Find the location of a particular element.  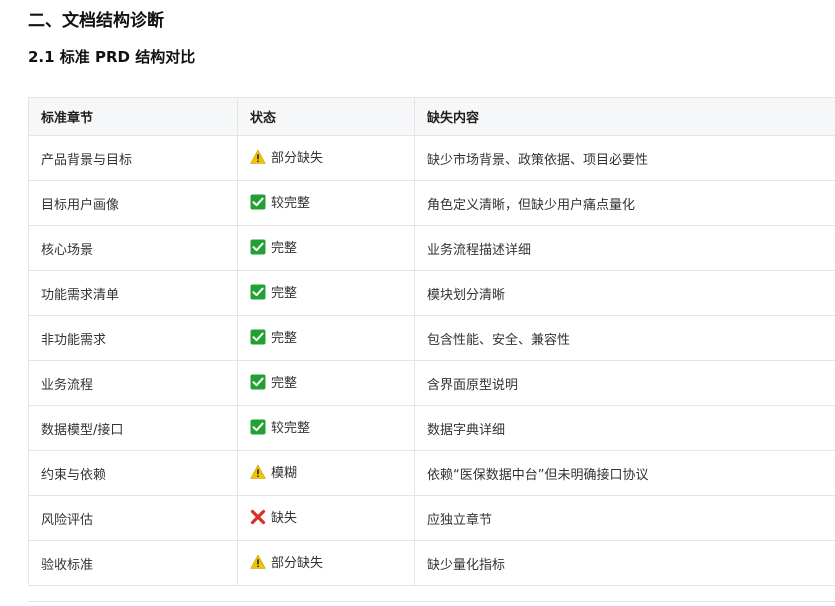

cell-status: 缺失 is located at coordinates (326, 518).